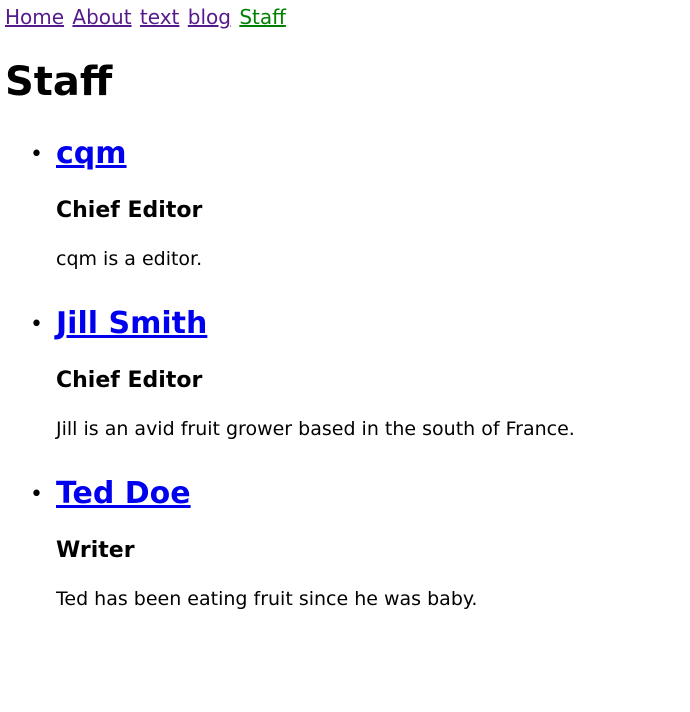 The width and height of the screenshot is (690, 712). What do you see at coordinates (262, 17) in the screenshot?
I see `nav-link-staff: Staff` at bounding box center [262, 17].